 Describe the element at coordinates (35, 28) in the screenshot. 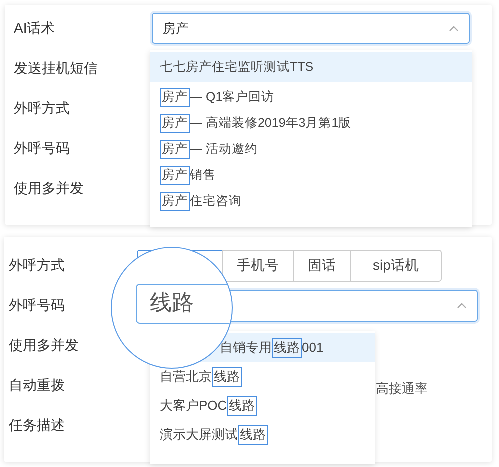

I see `form-label: AI话术` at that location.